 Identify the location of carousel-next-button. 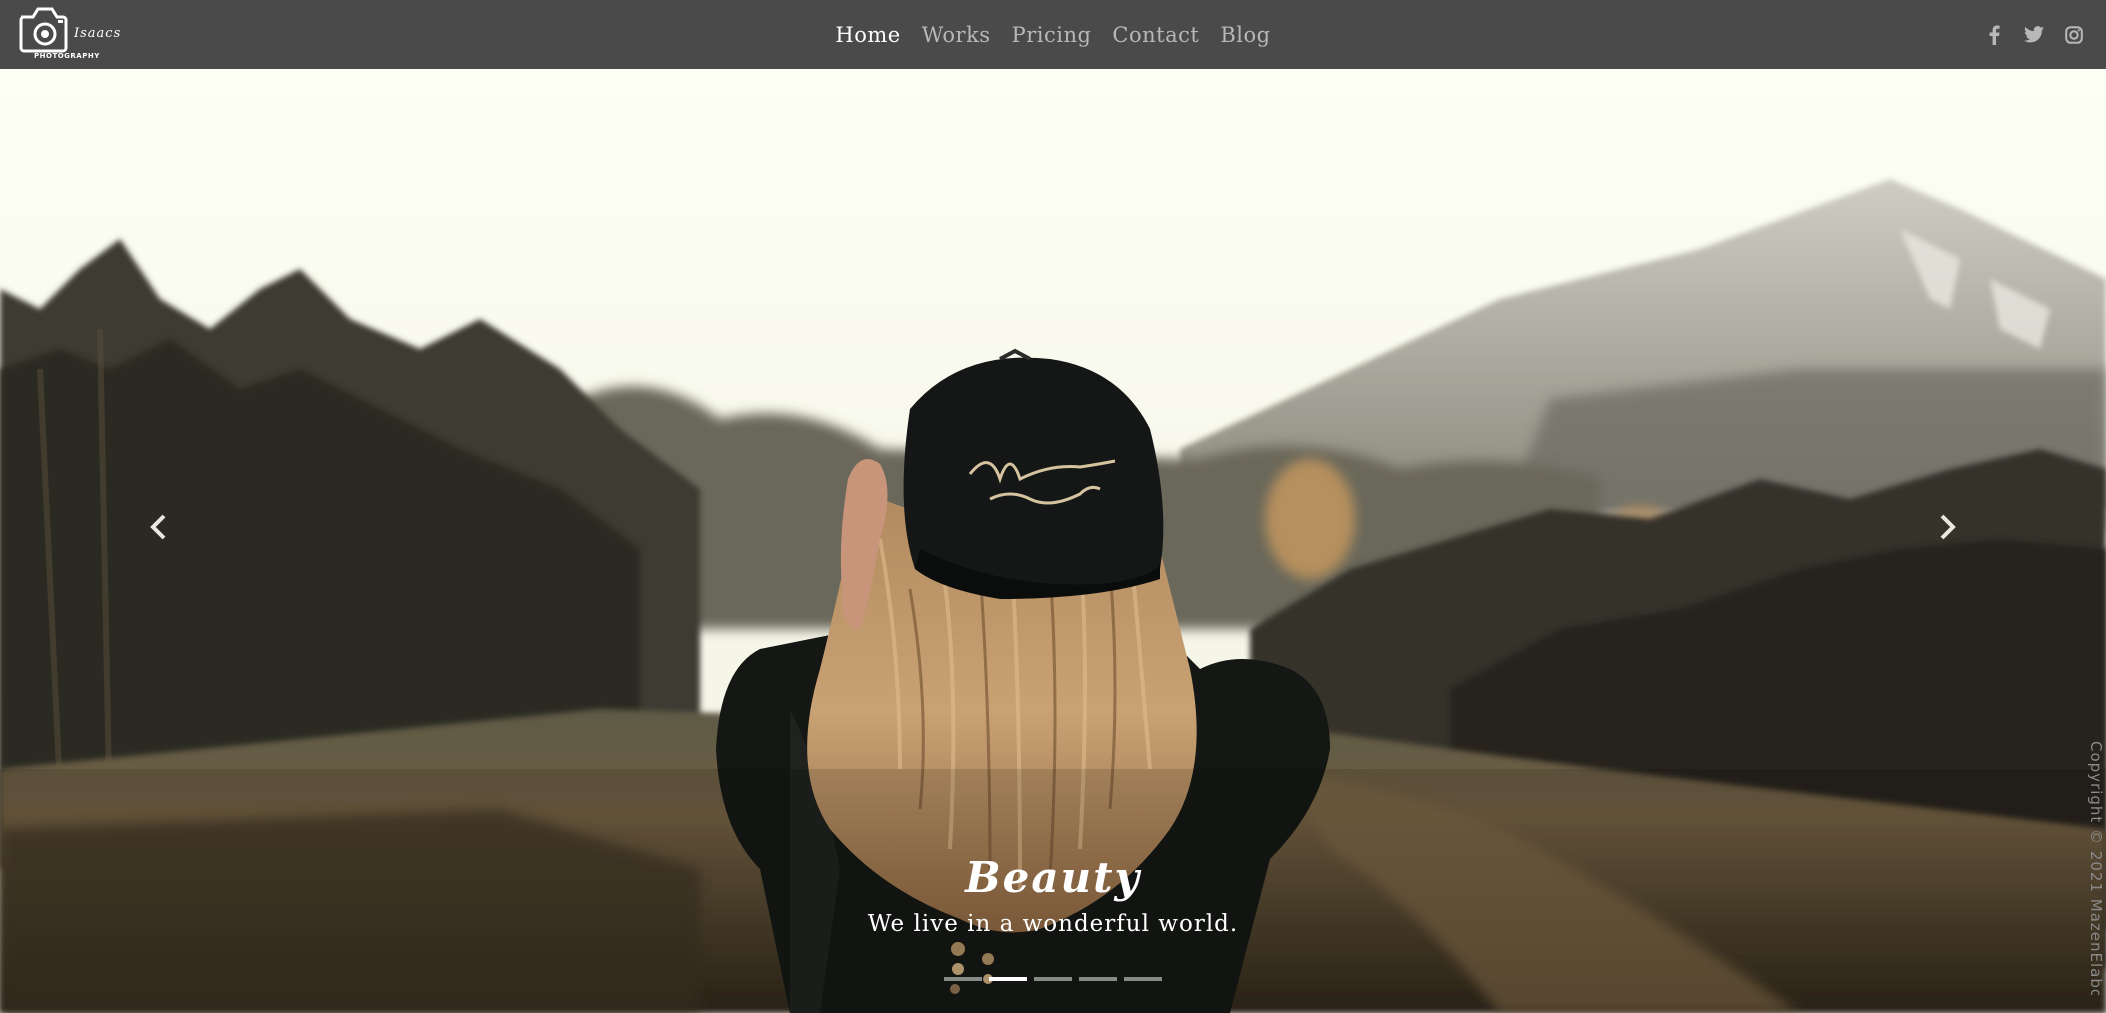
(1948, 527).